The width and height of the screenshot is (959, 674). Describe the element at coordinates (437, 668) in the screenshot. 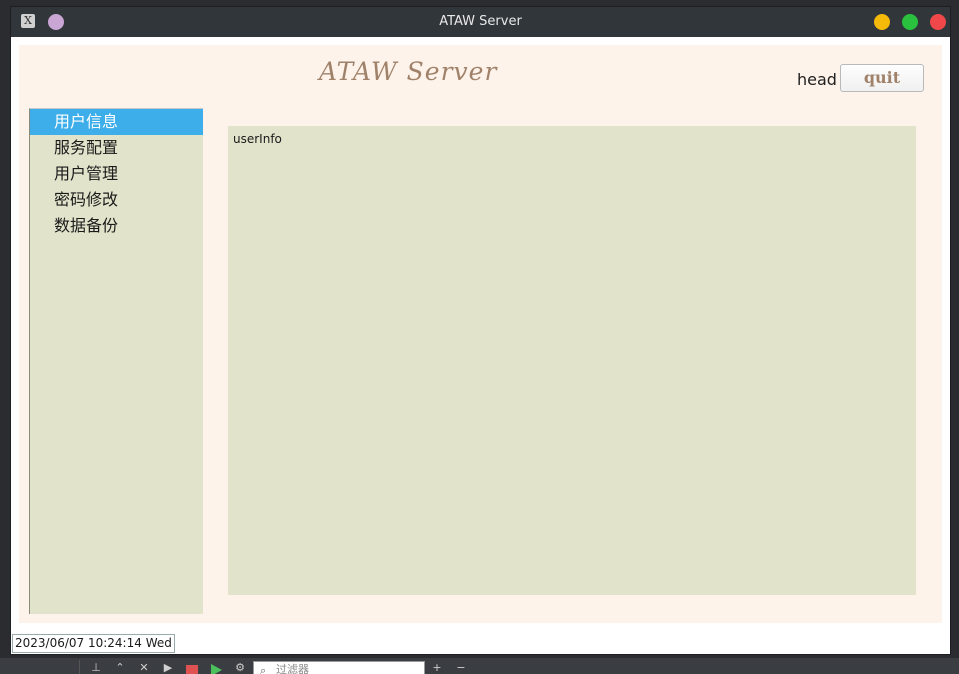

I see `plus-icon: +` at that location.